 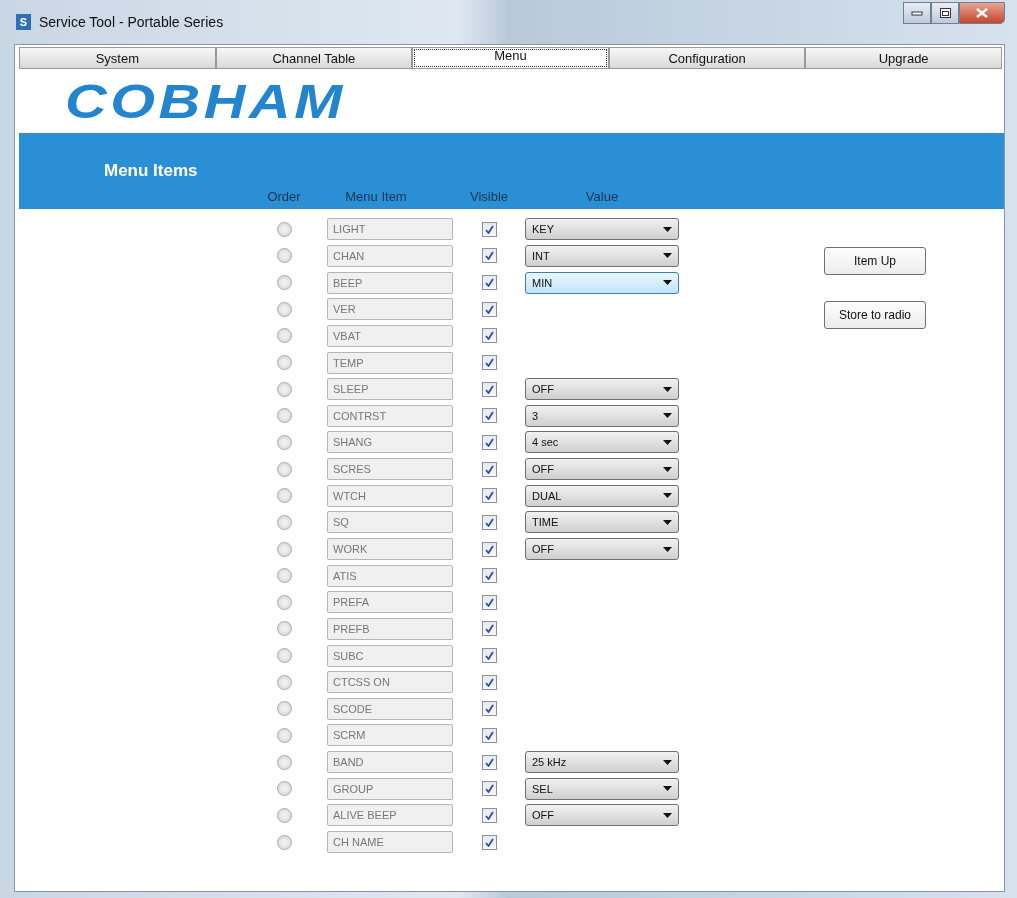 I want to click on menu-item-field: SCRES, so click(x=390, y=469).